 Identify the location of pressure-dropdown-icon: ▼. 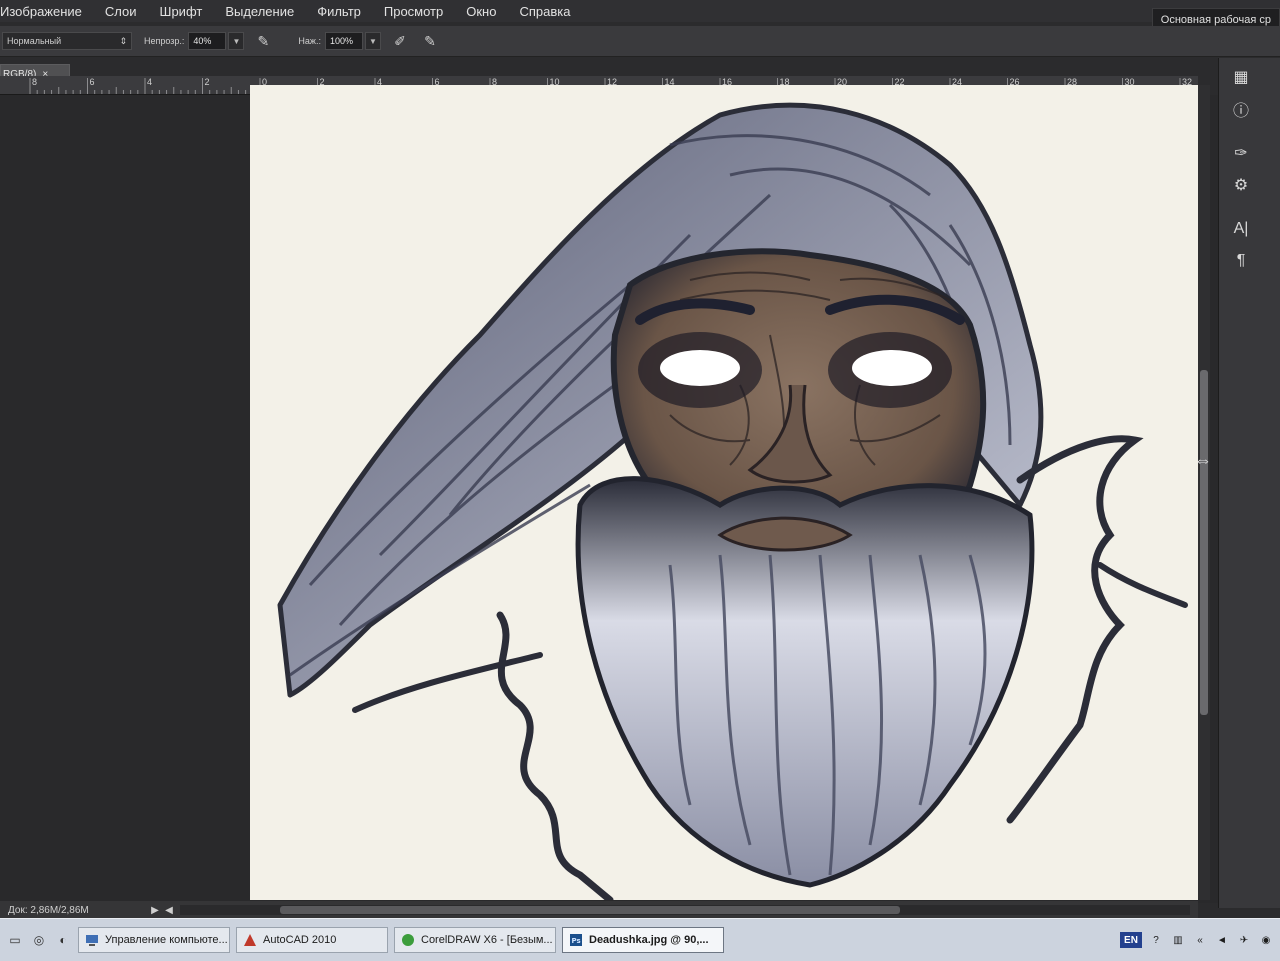
(372, 41).